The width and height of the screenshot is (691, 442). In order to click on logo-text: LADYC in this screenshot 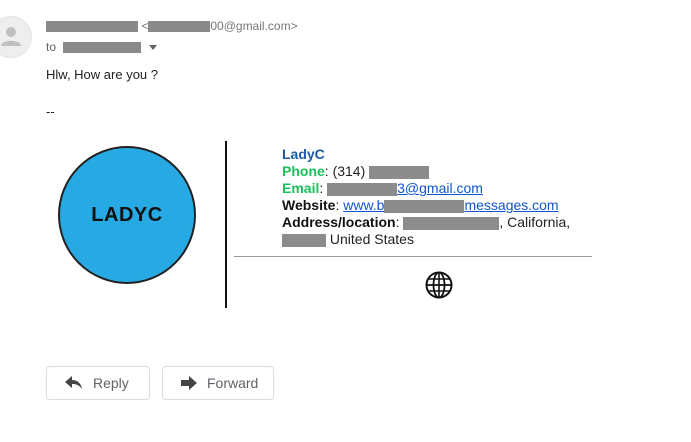, I will do `click(127, 214)`.